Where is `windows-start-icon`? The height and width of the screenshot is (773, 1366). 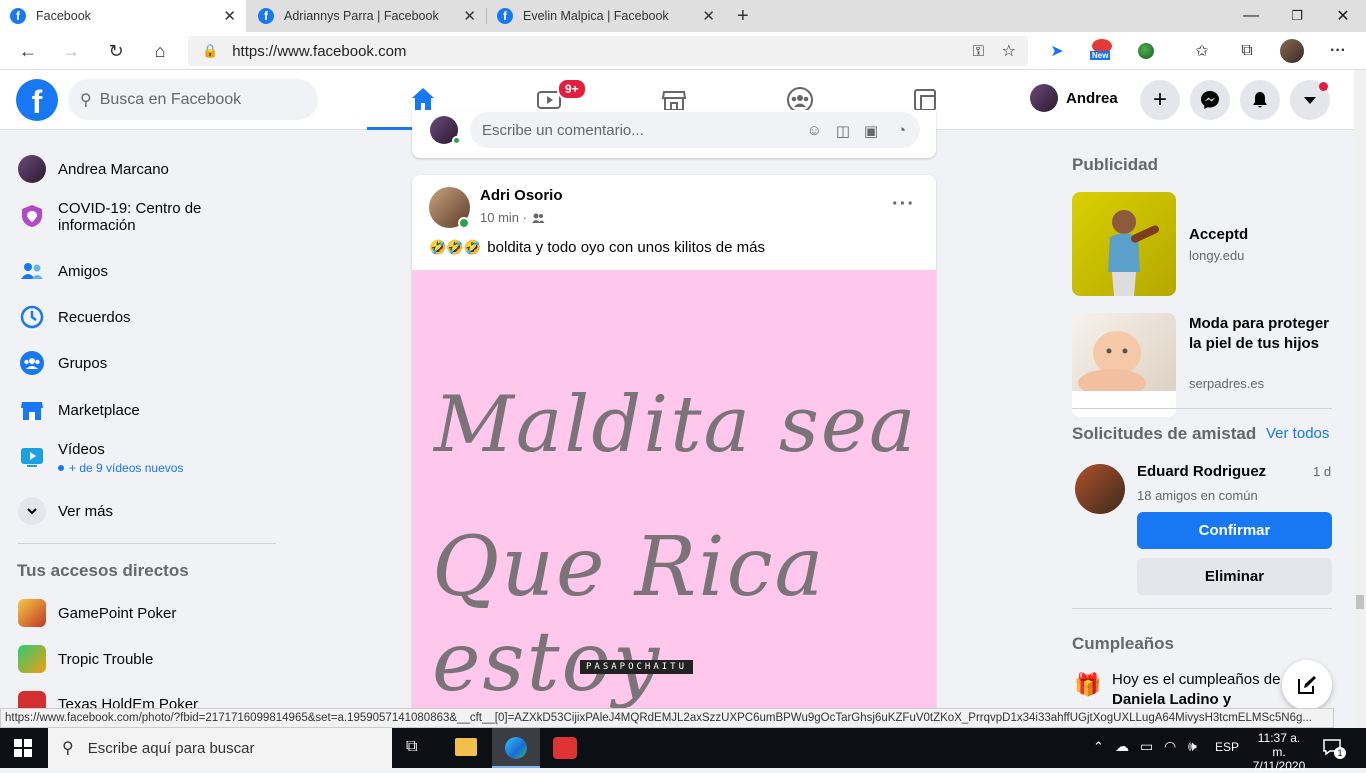 windows-start-icon is located at coordinates (23, 750).